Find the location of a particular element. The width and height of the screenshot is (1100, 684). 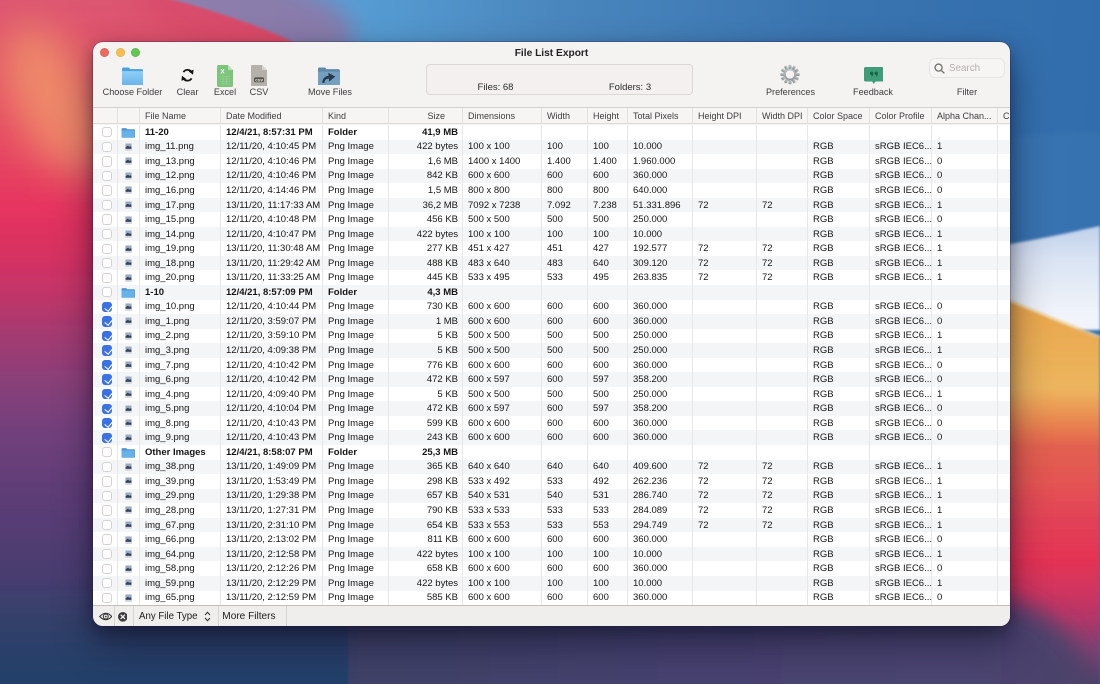

svg-text: X is located at coordinates (222, 71).